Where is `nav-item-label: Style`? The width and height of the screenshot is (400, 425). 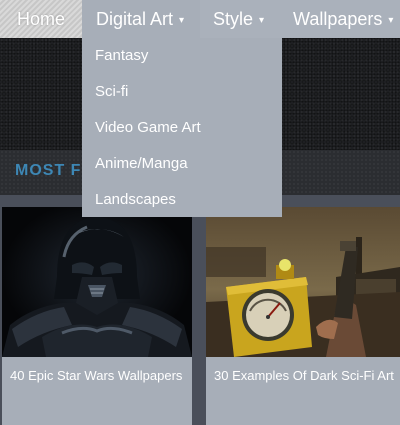
nav-item-label: Style is located at coordinates (233, 18).